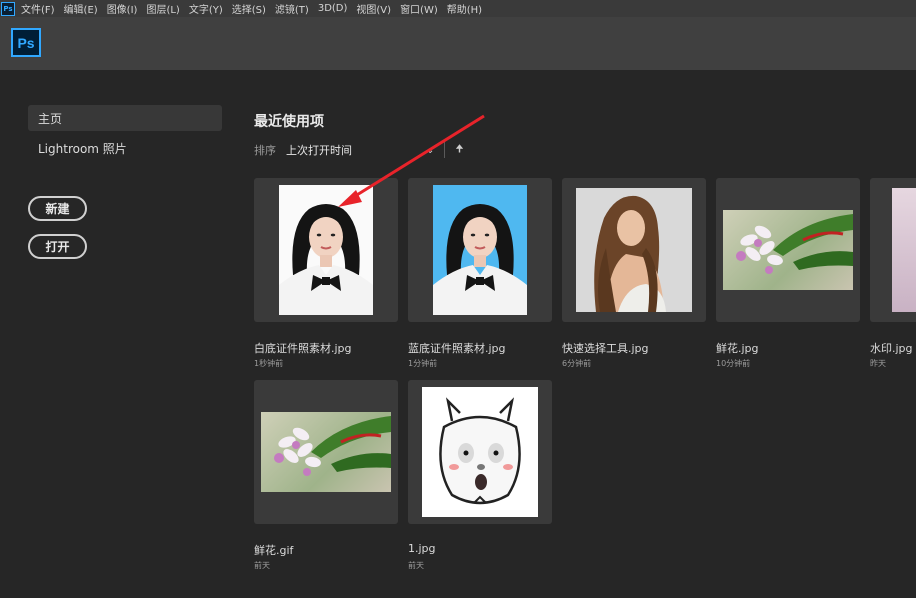  I want to click on new-button: 新建, so click(57, 208).